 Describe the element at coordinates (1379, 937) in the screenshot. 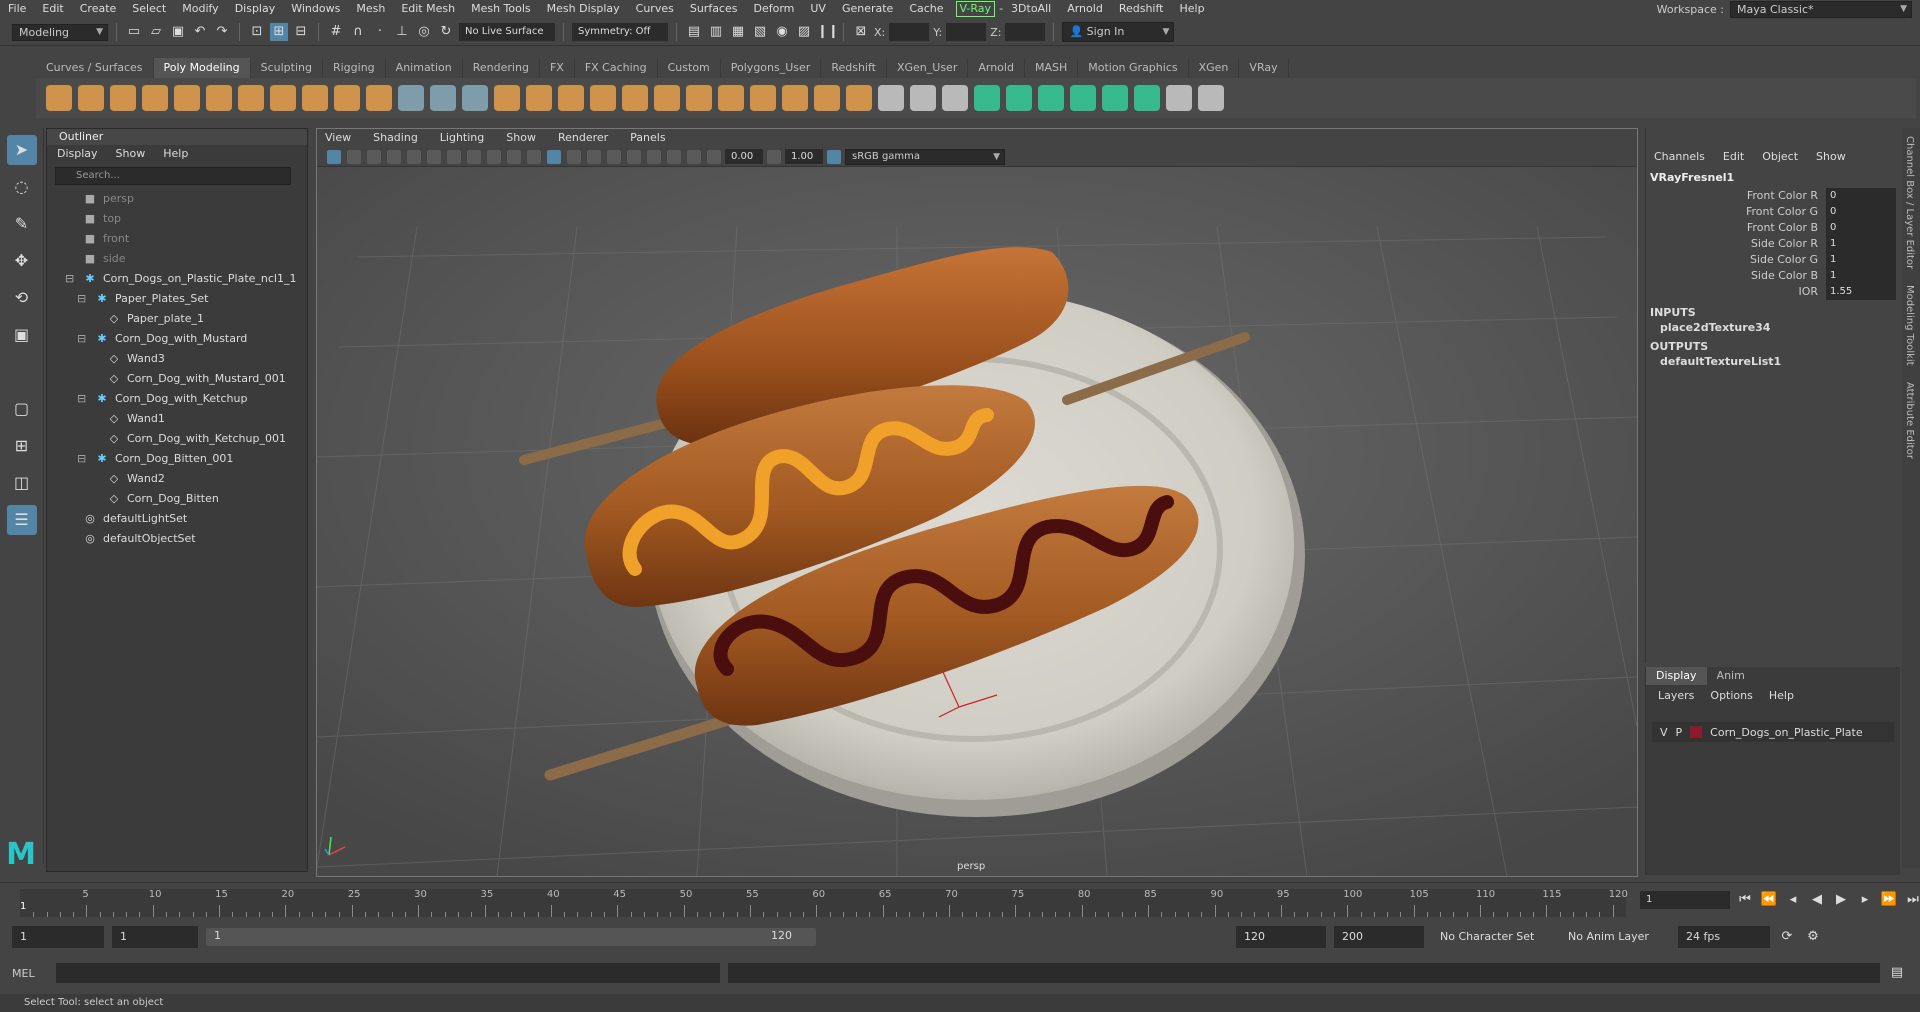

I see `animation-end-field: 200` at that location.